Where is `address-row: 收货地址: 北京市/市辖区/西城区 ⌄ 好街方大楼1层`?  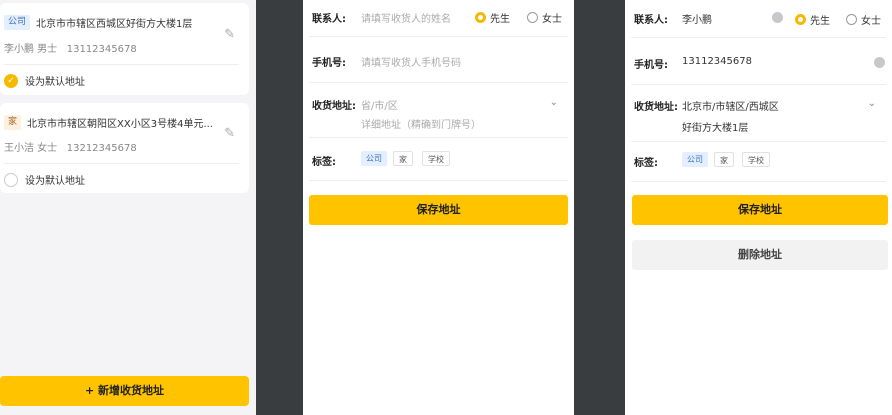 address-row: 收货地址: 北京市/市辖区/西城区 ⌄ 好街方大楼1层 is located at coordinates (758, 116).